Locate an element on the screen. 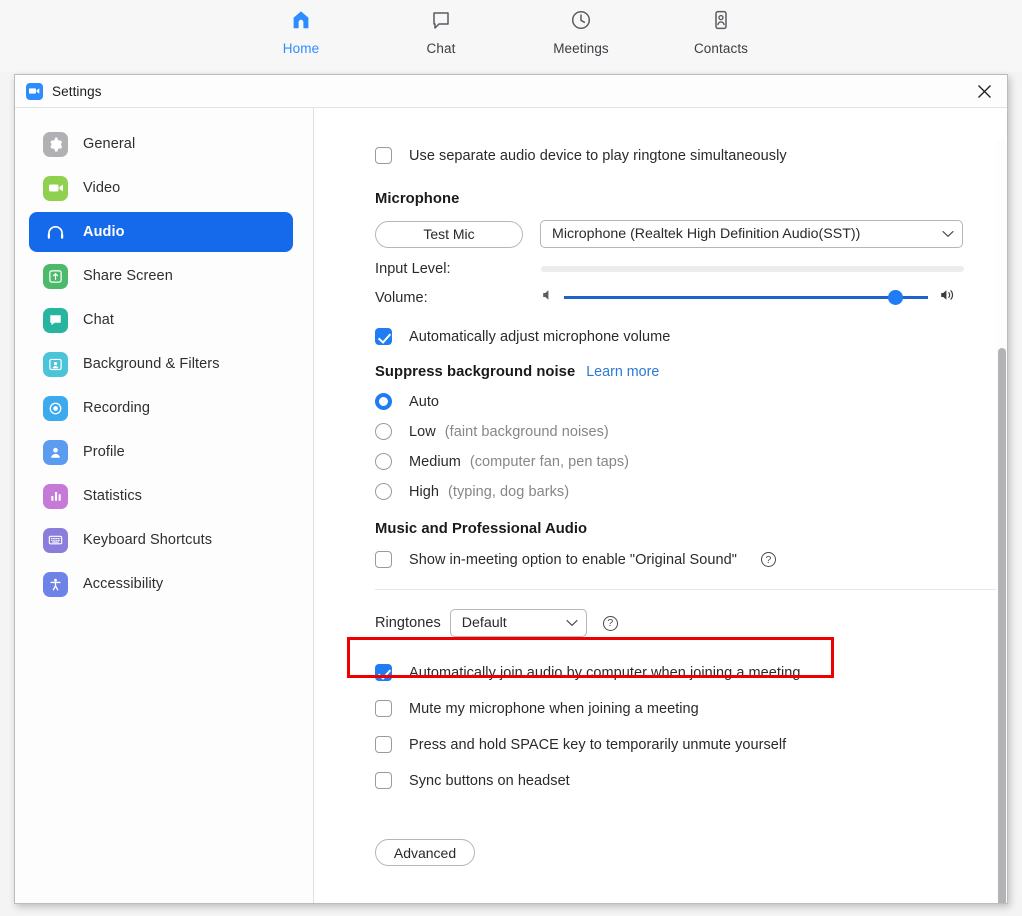 The width and height of the screenshot is (1022, 916). gear-icon is located at coordinates (55, 144).